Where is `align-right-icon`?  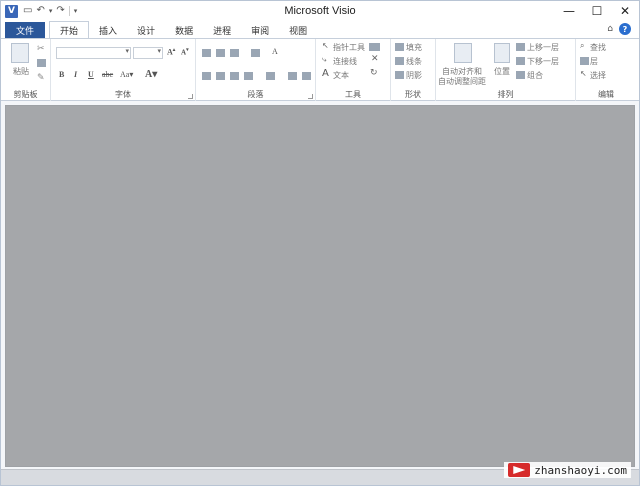 align-right-icon is located at coordinates (234, 76).